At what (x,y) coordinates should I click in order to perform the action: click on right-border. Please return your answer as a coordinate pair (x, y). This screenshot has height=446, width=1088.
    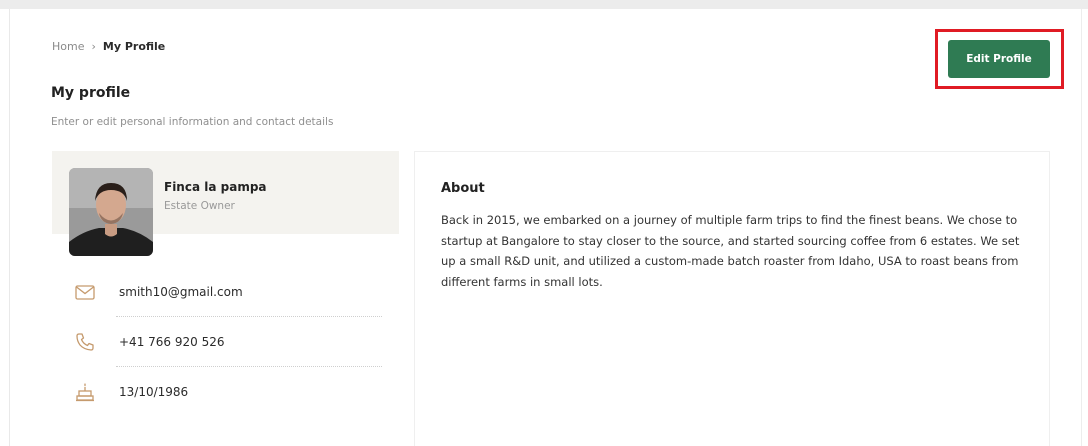
    Looking at the image, I should click on (1081, 227).